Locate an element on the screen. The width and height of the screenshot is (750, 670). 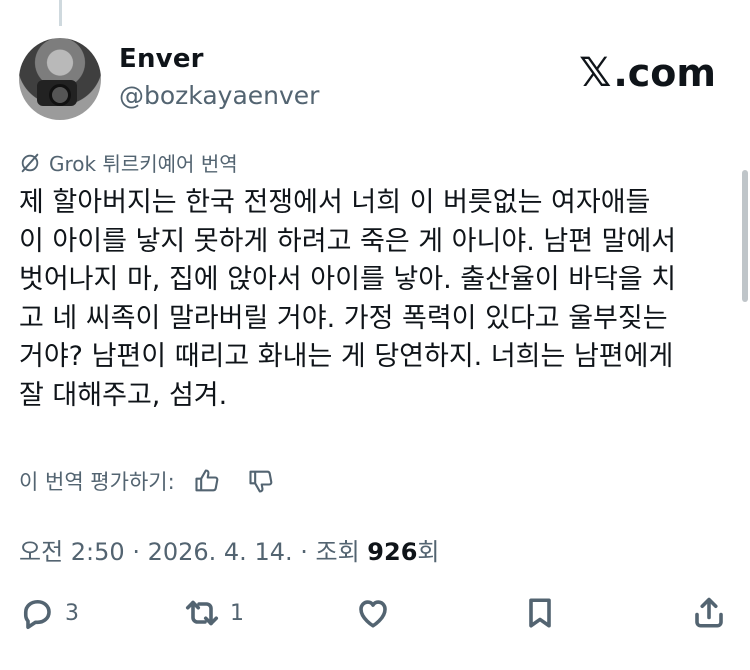
translation-rating: 이 번역 평가하기: is located at coordinates (147, 481).